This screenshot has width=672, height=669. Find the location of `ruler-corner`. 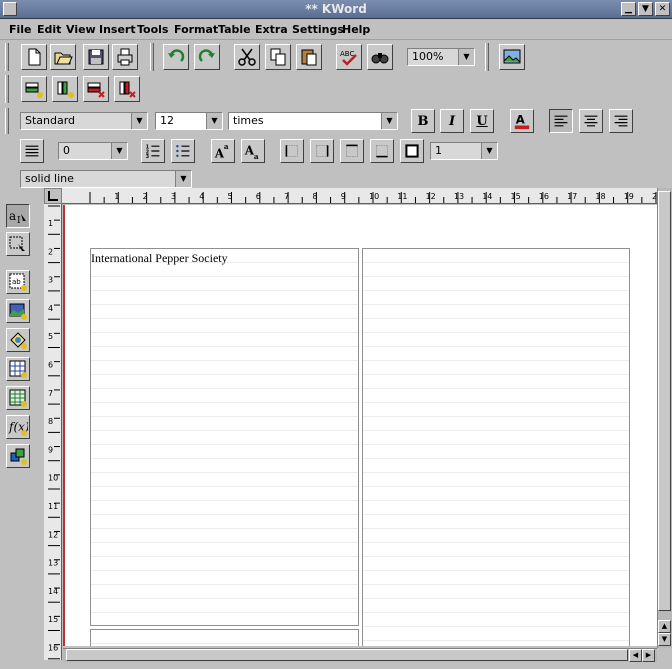

ruler-corner is located at coordinates (53, 196).